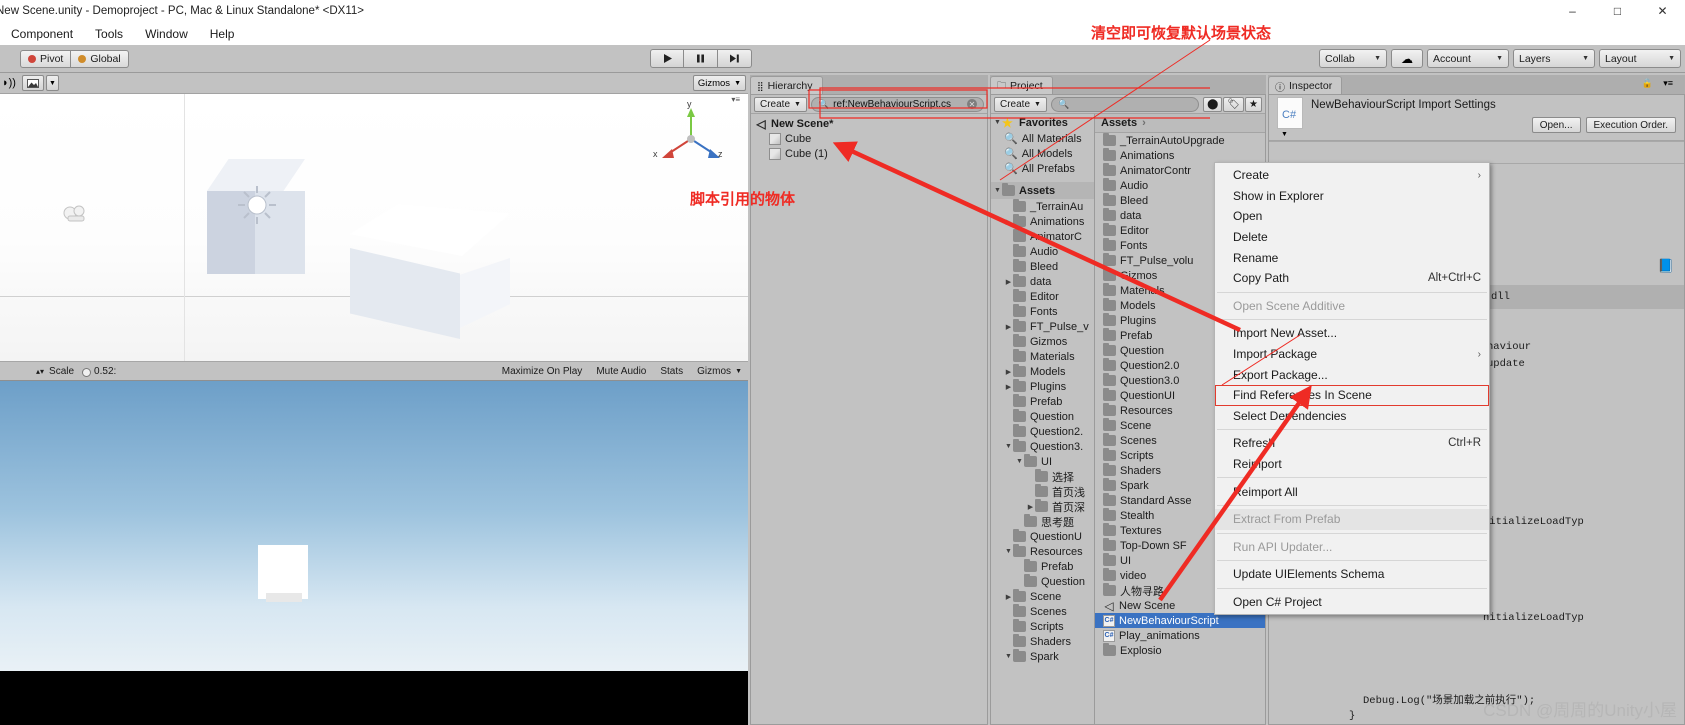  What do you see at coordinates (1180, 155) in the screenshot?
I see `project-asset-row: Animations` at bounding box center [1180, 155].